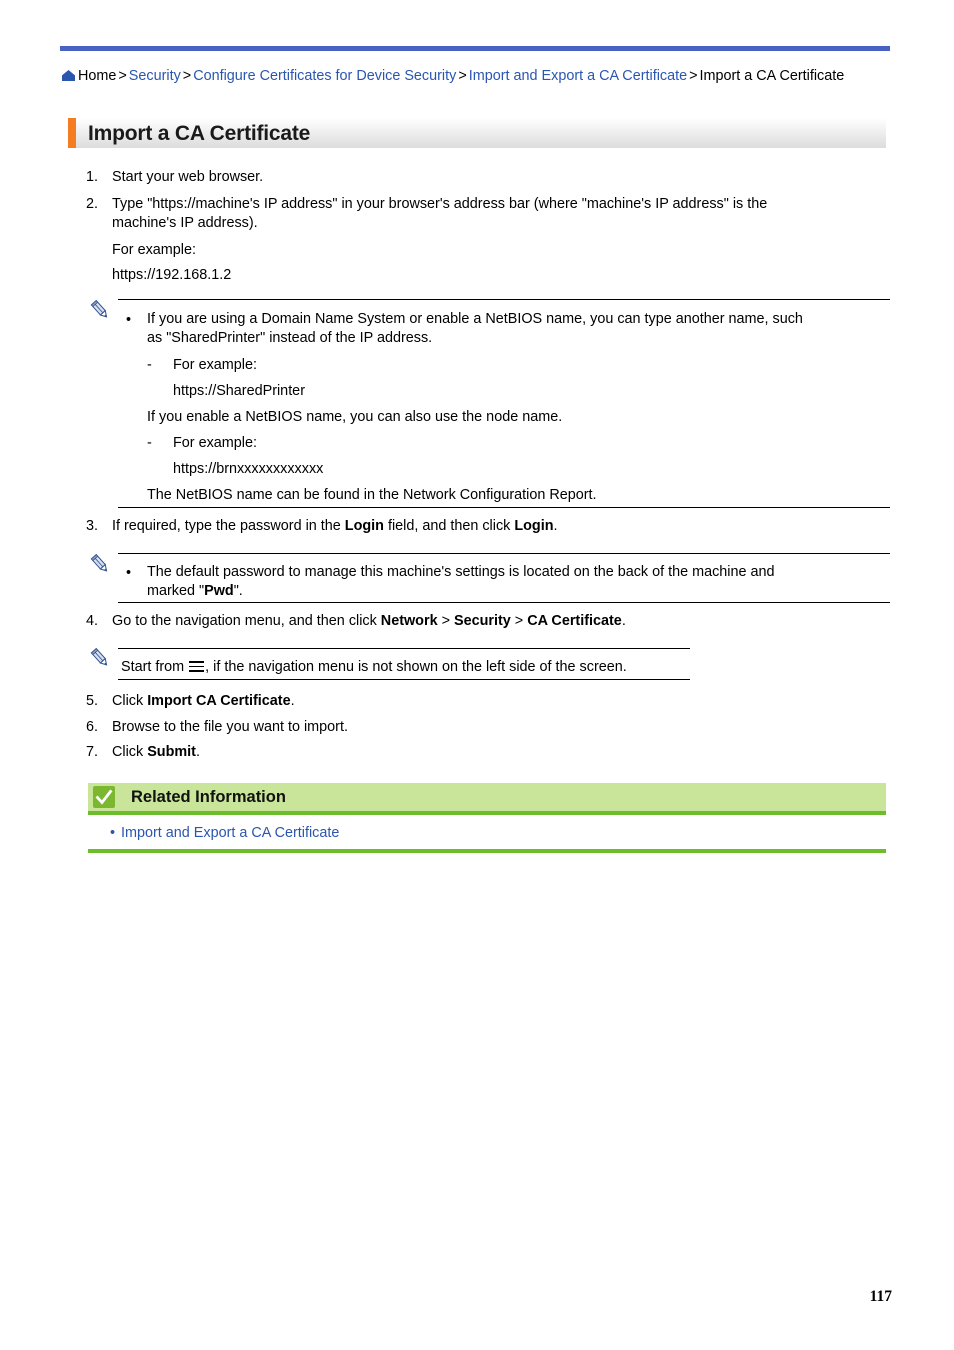  Describe the element at coordinates (487, 851) in the screenshot. I see `related-information-bottom-rule` at that location.